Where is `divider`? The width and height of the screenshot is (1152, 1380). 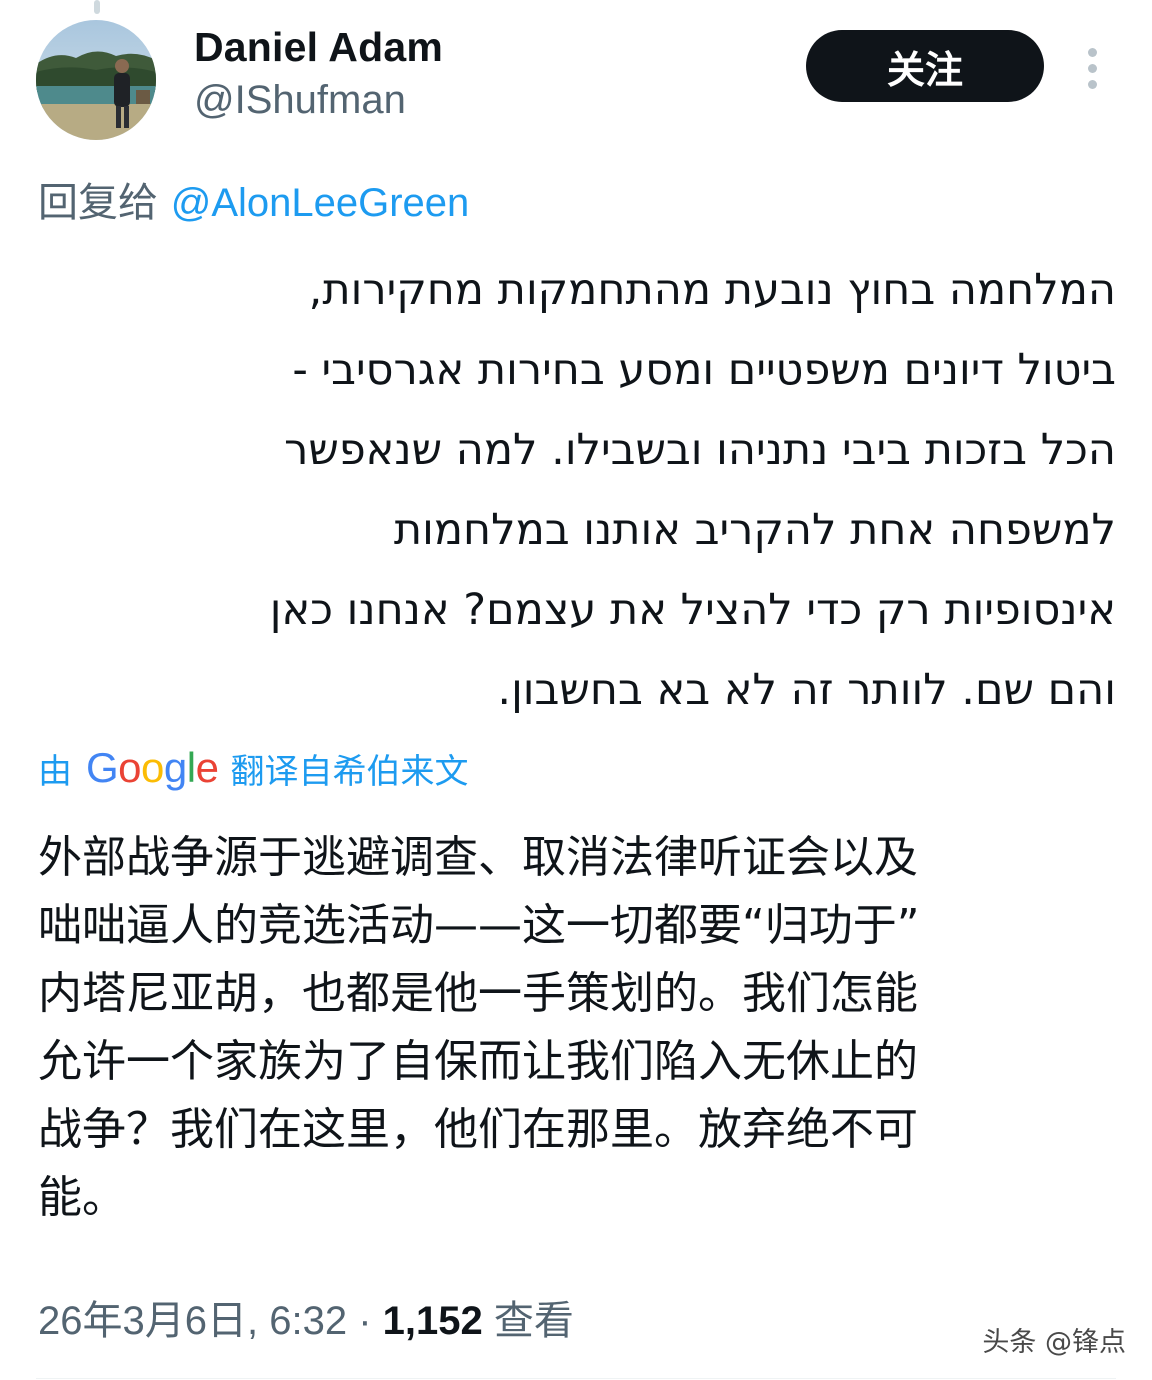
divider is located at coordinates (576, 1378).